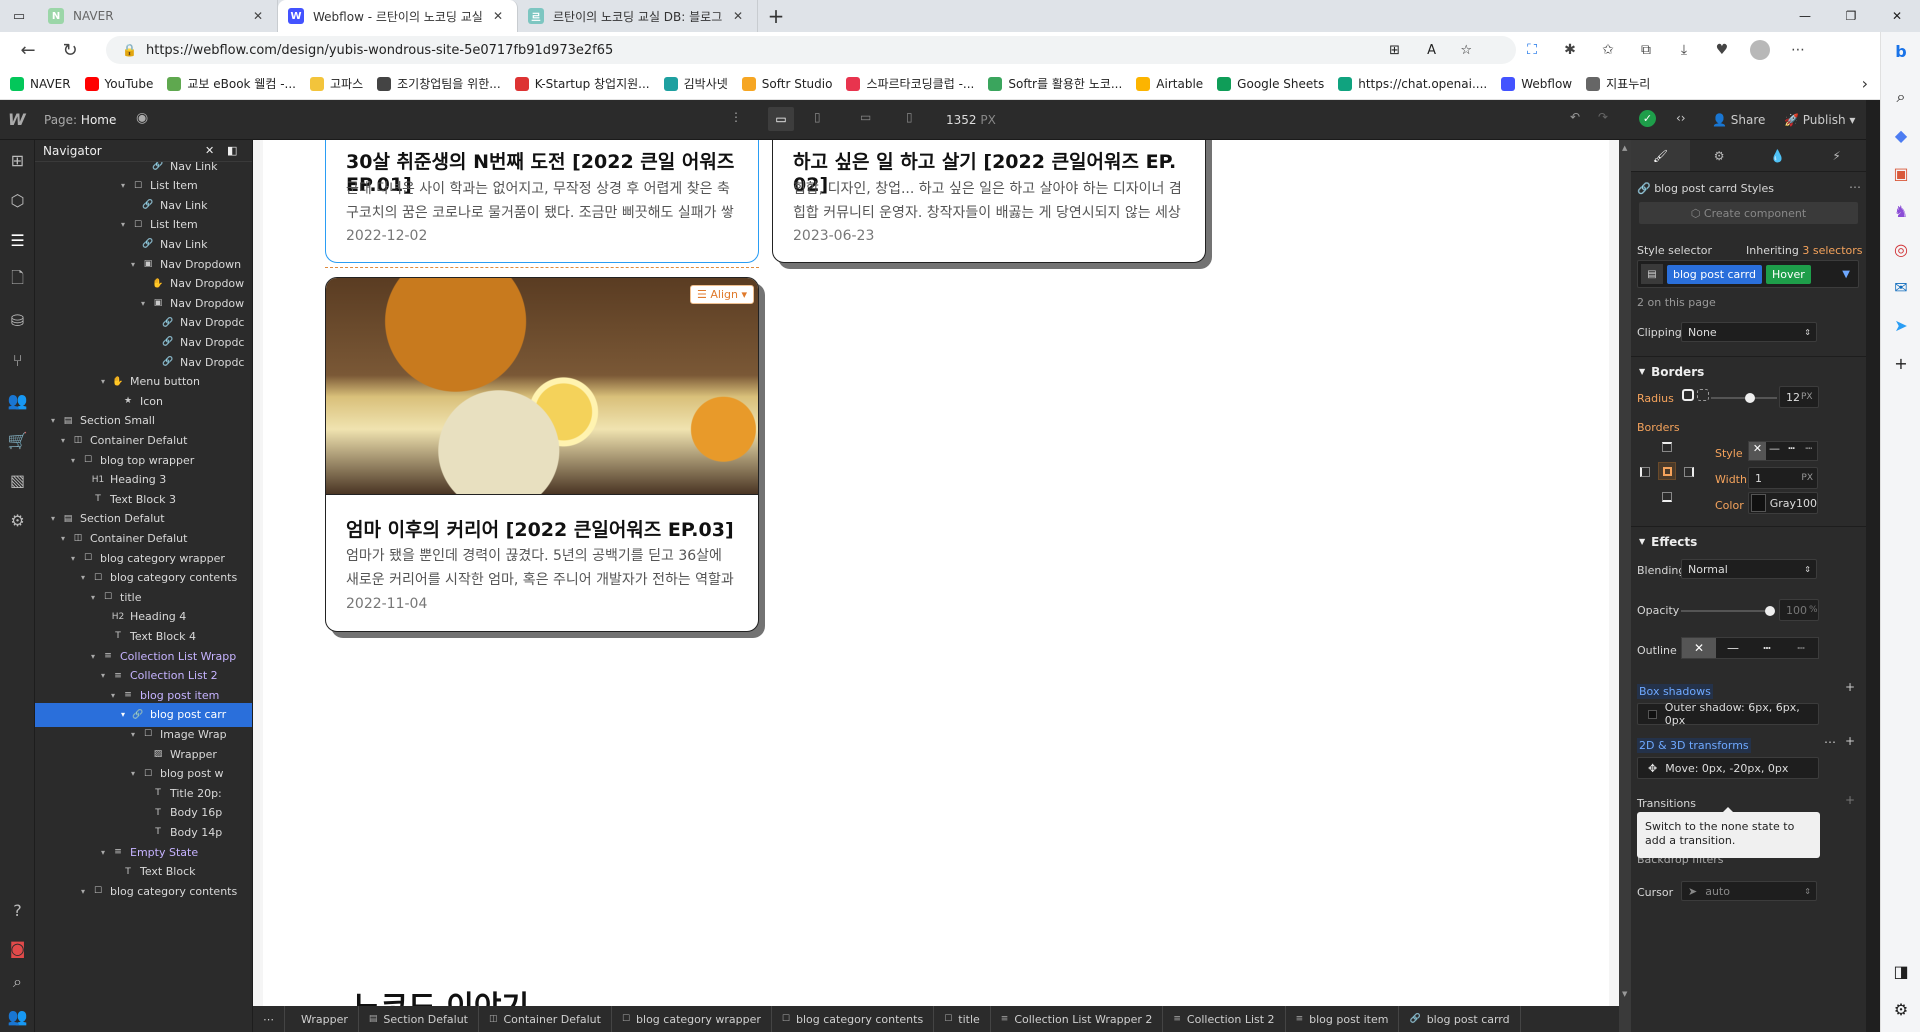  What do you see at coordinates (1728, 611) in the screenshot?
I see `opacity-slider` at bounding box center [1728, 611].